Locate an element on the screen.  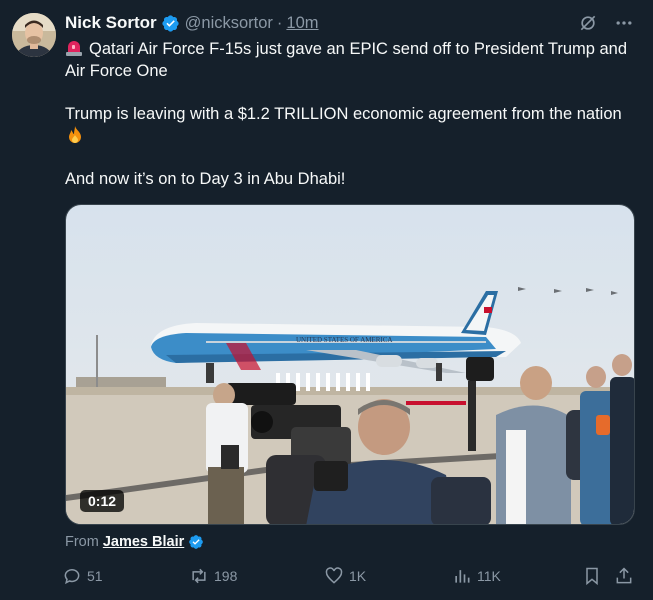
share-icon is located at coordinates (624, 575).